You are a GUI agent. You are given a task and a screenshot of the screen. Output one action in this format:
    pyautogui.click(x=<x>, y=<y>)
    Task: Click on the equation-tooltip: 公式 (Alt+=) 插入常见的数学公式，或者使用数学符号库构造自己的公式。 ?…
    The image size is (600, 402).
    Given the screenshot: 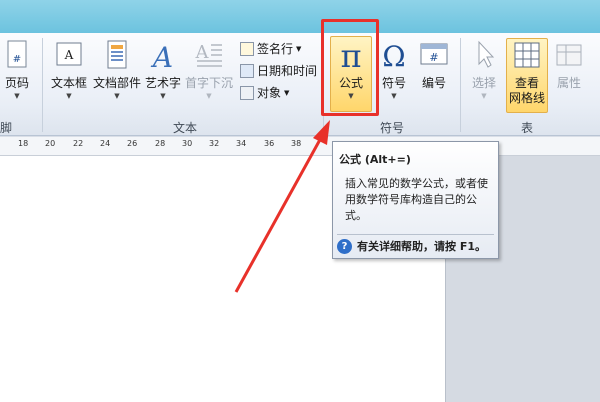 What is the action you would take?
    pyautogui.click(x=415, y=200)
    